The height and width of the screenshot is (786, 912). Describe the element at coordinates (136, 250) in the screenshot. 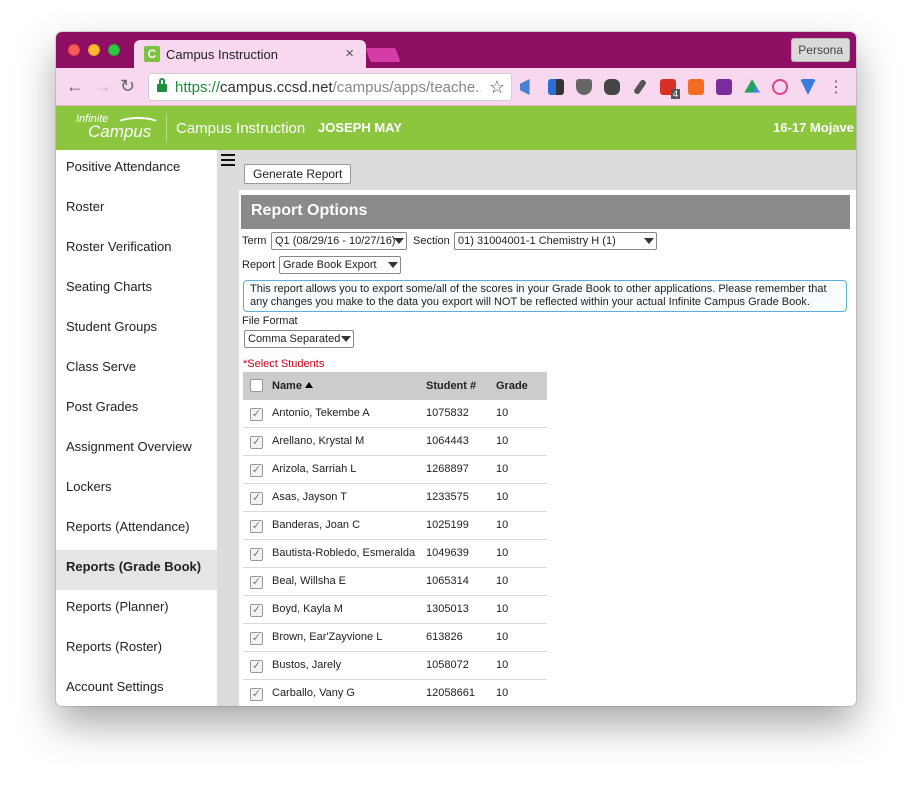

I see `sidebar-item-roster-verification: Roster Verification` at that location.